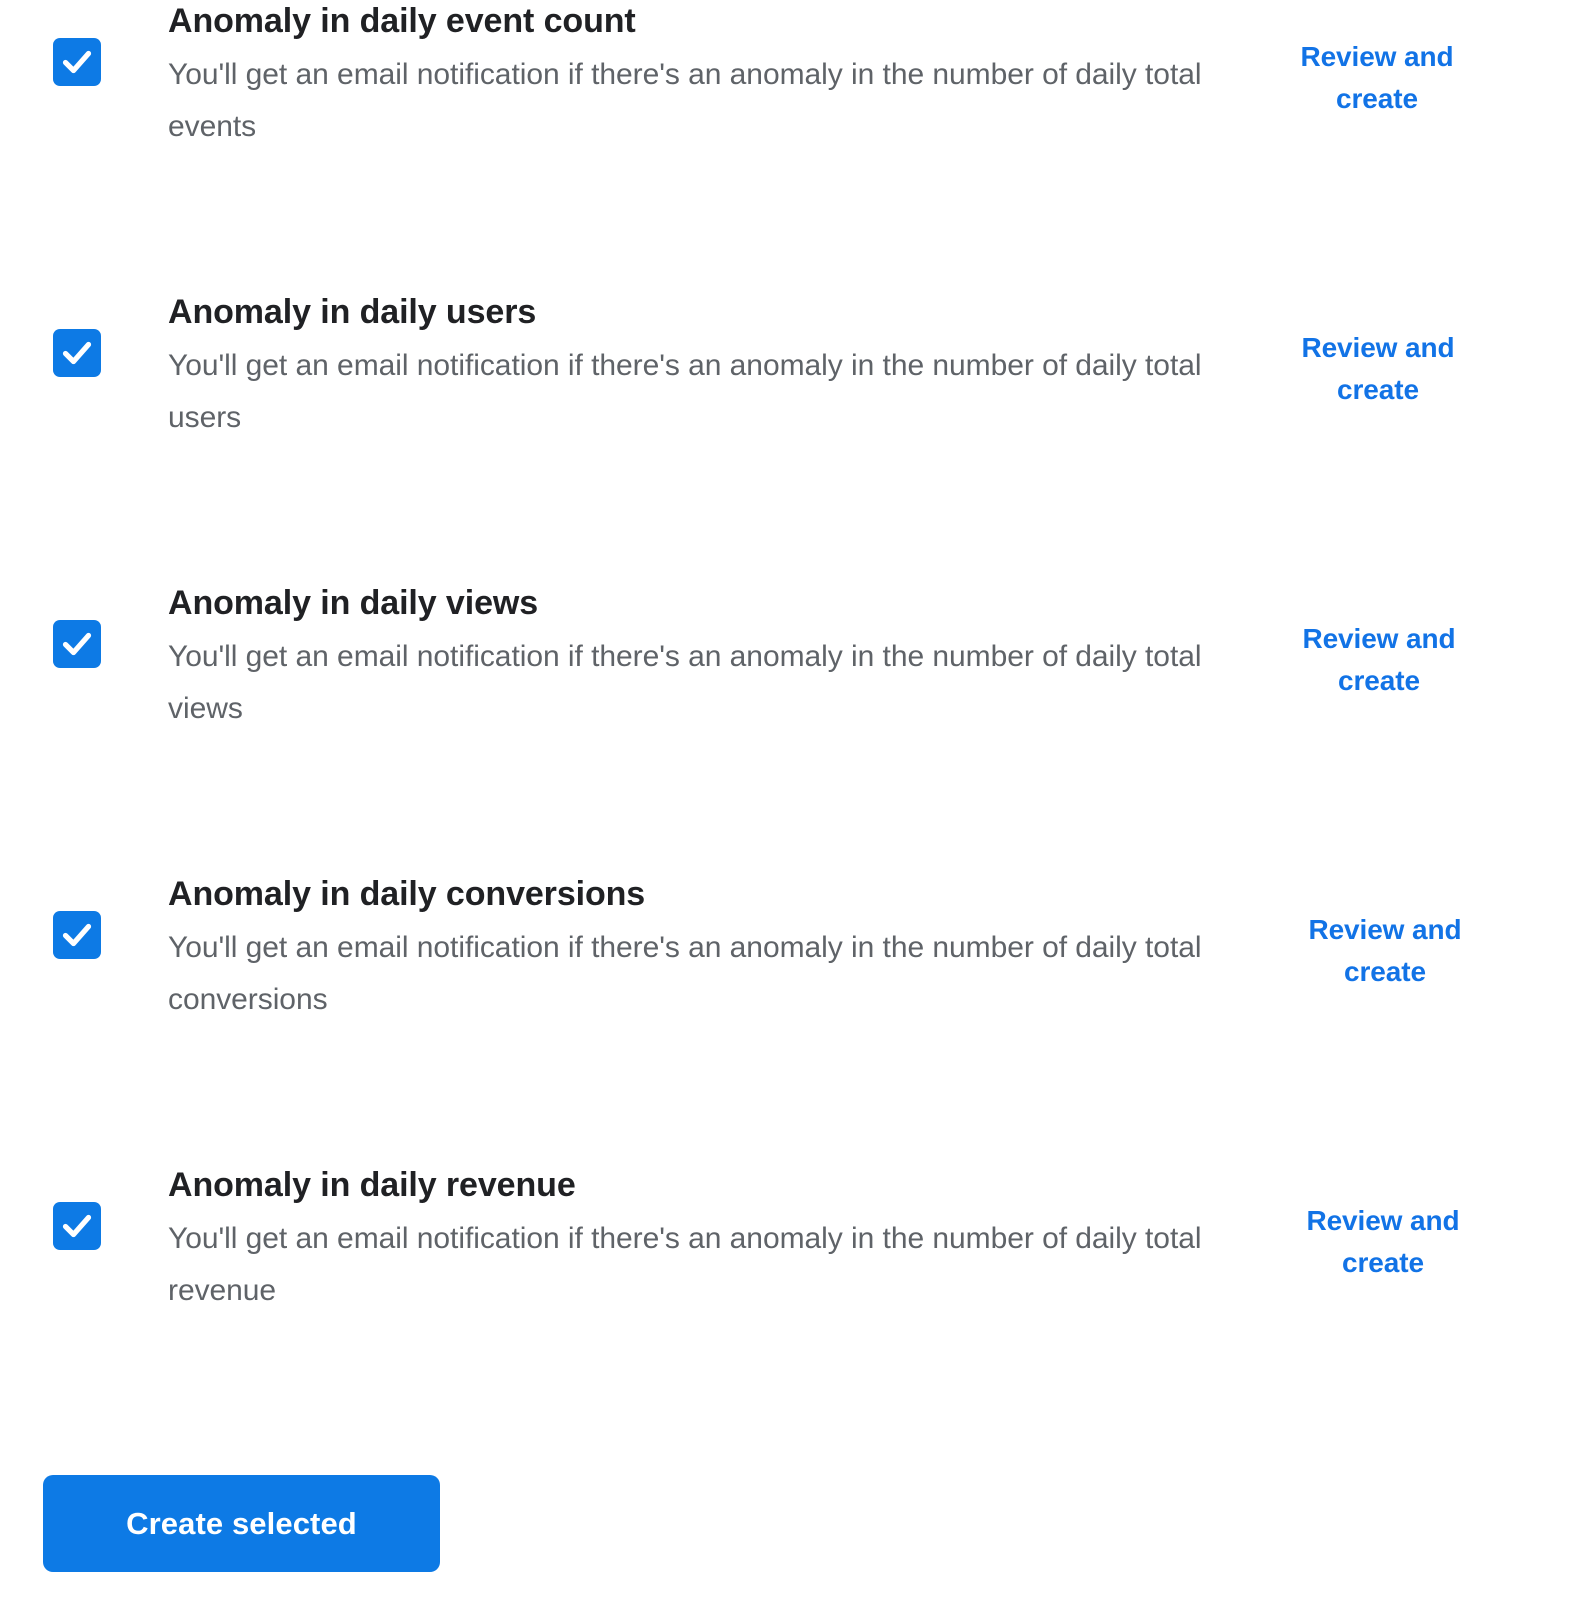  What do you see at coordinates (793, 1527) in the screenshot?
I see `footer-actions: Create selected` at bounding box center [793, 1527].